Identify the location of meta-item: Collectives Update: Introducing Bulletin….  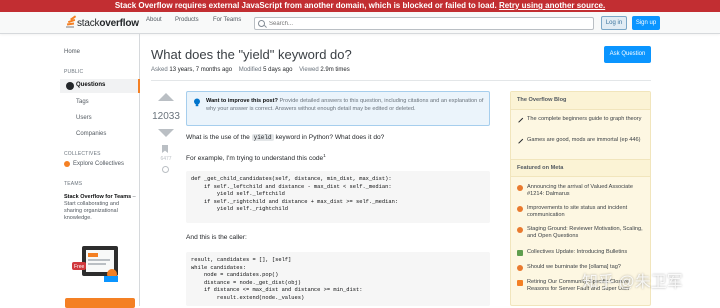
(582, 252).